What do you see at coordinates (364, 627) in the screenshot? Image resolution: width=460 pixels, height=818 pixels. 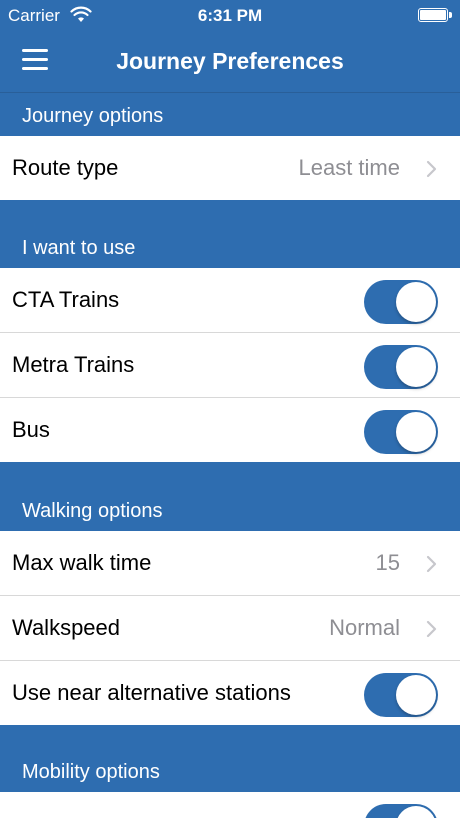 I see `walkspeed-value: Normal` at bounding box center [364, 627].